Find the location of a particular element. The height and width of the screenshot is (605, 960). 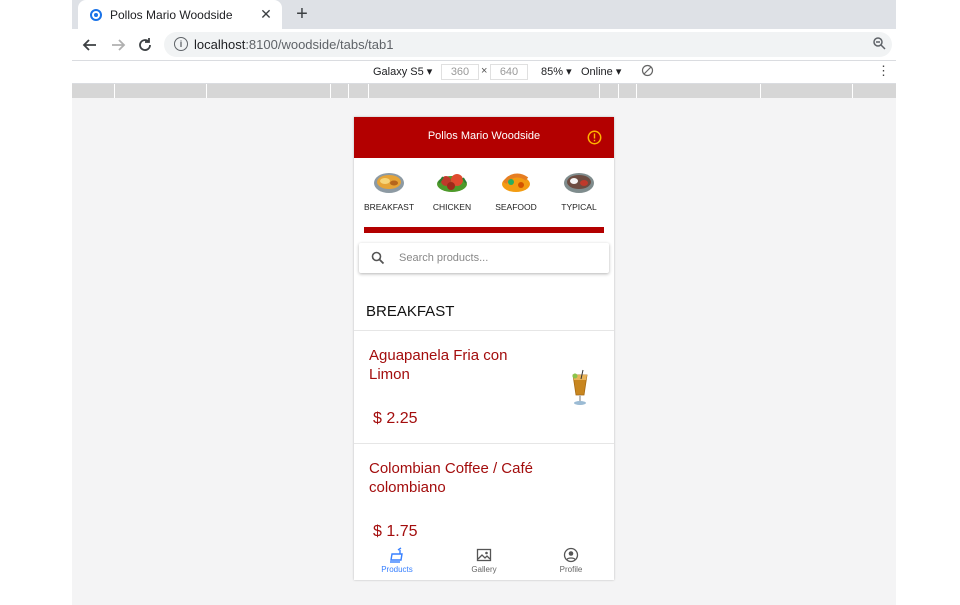

category-label: SEAFOOD is located at coordinates (516, 207).